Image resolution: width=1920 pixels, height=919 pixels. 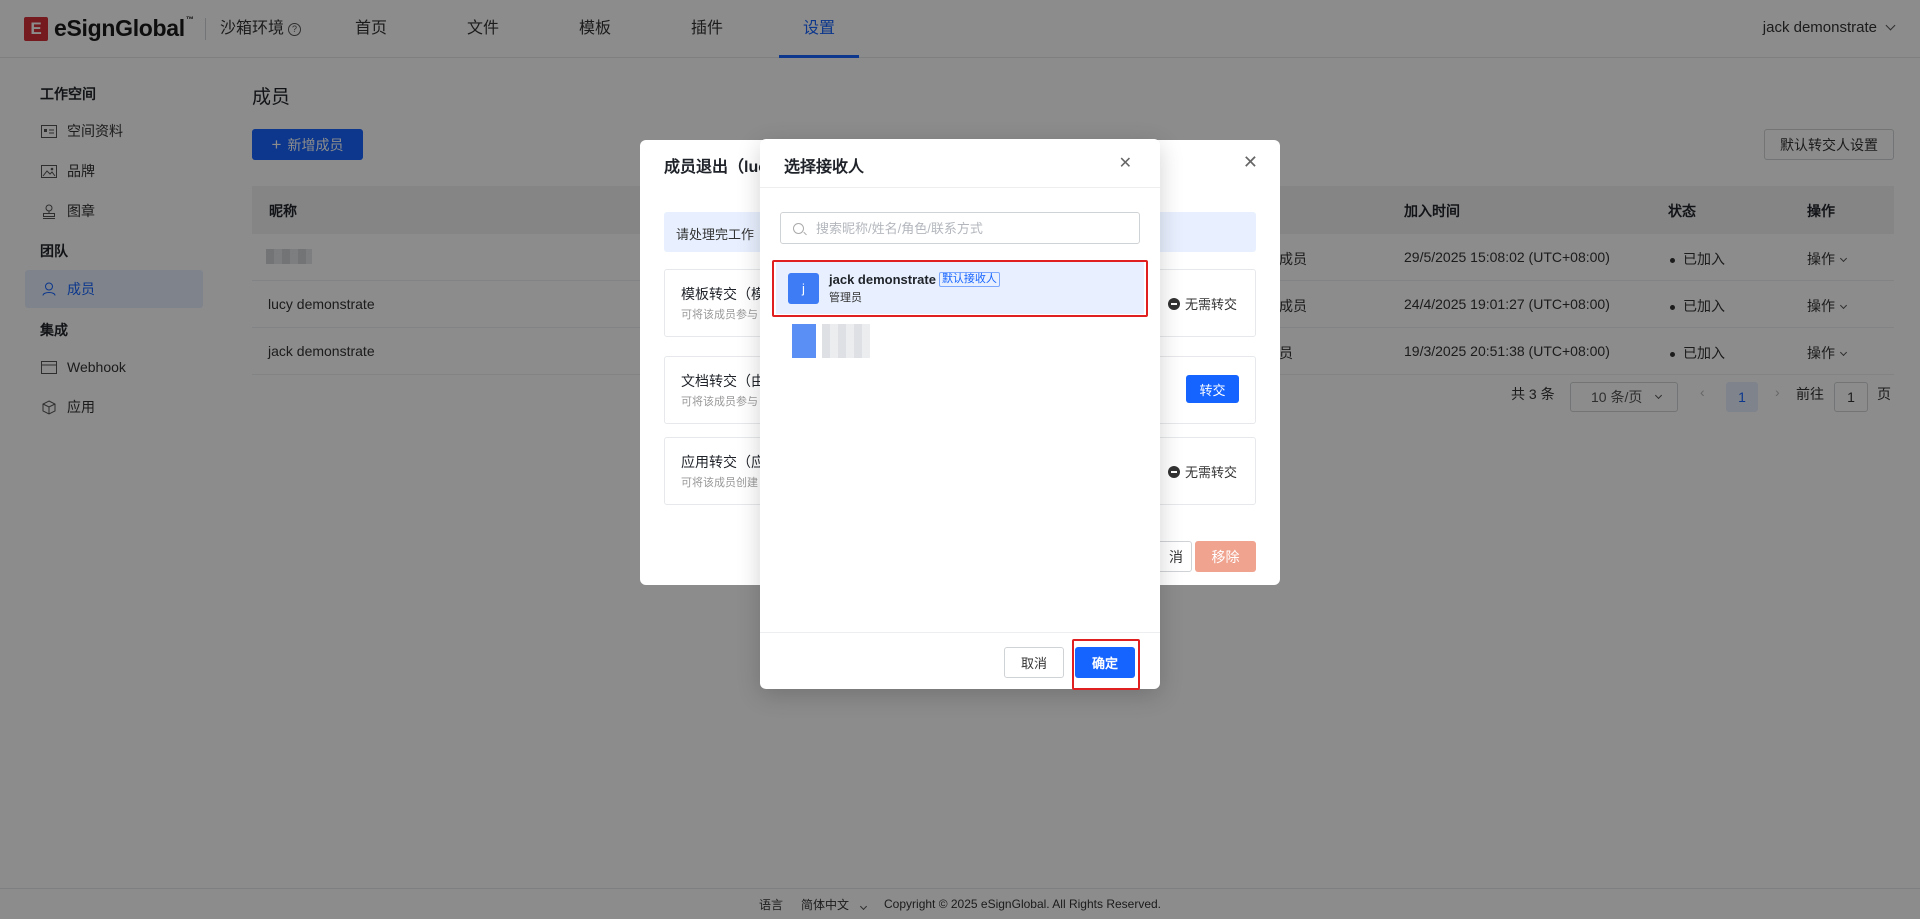 What do you see at coordinates (1225, 556) in the screenshot?
I see `remove-button: 移除` at bounding box center [1225, 556].